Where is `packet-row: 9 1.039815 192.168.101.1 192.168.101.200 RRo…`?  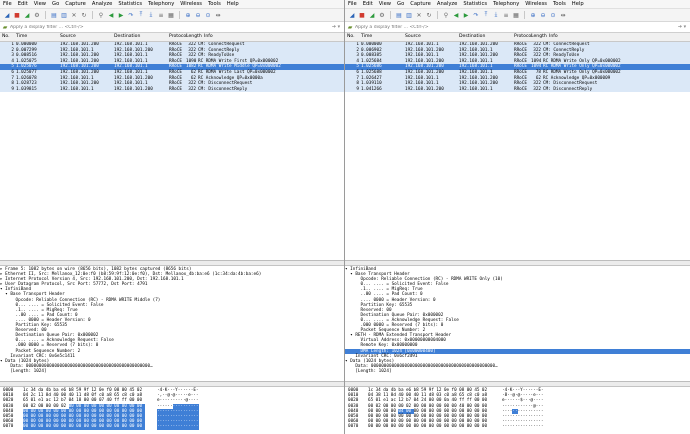 packet-row: 9 1.039815 192.168.101.1 192.168.101.200 RRo… is located at coordinates (172, 89).